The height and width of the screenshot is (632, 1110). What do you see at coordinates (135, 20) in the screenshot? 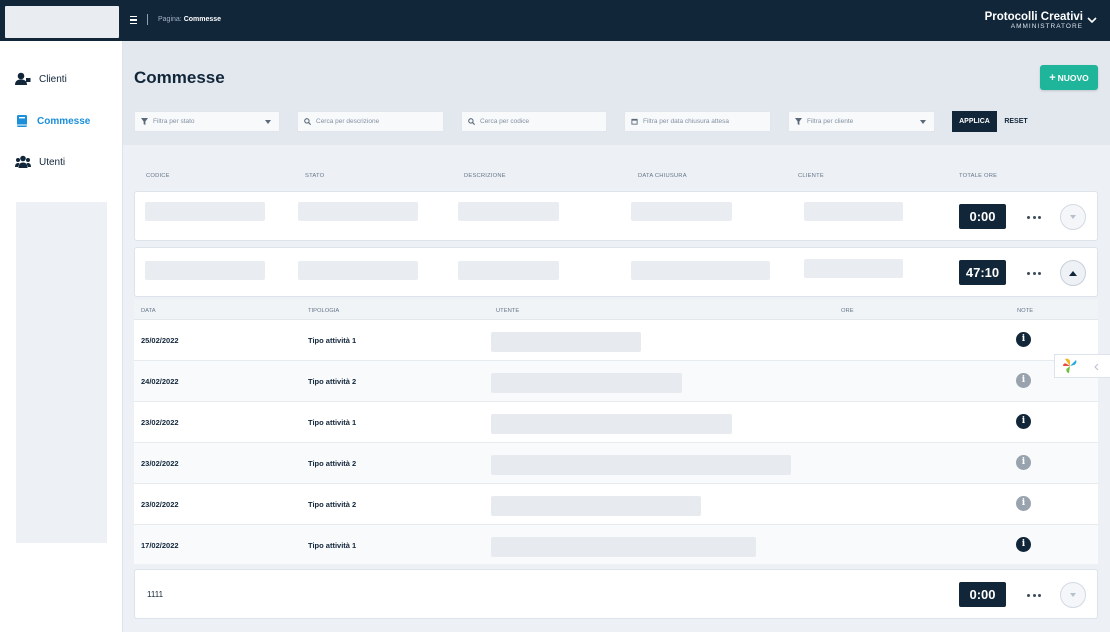
I see `menu-icon` at bounding box center [135, 20].